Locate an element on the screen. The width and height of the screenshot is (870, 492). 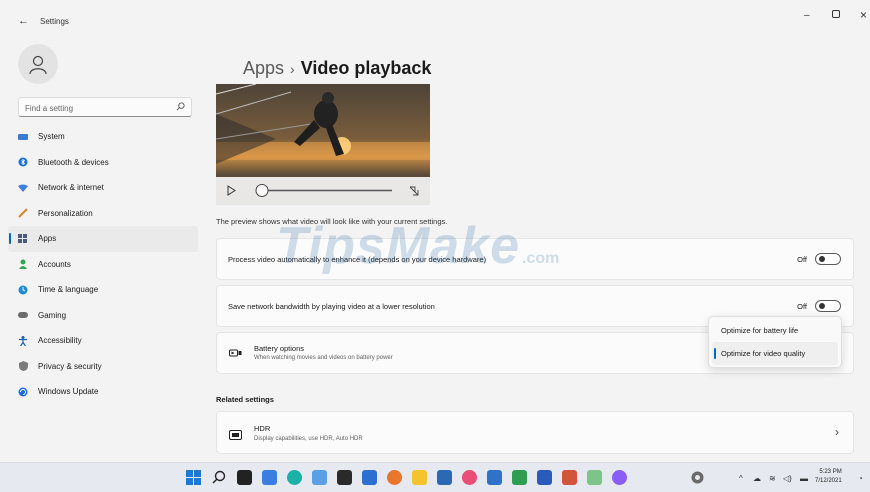
clock: 5:23 PM 7/12/2021 is located at coordinates (828, 477).